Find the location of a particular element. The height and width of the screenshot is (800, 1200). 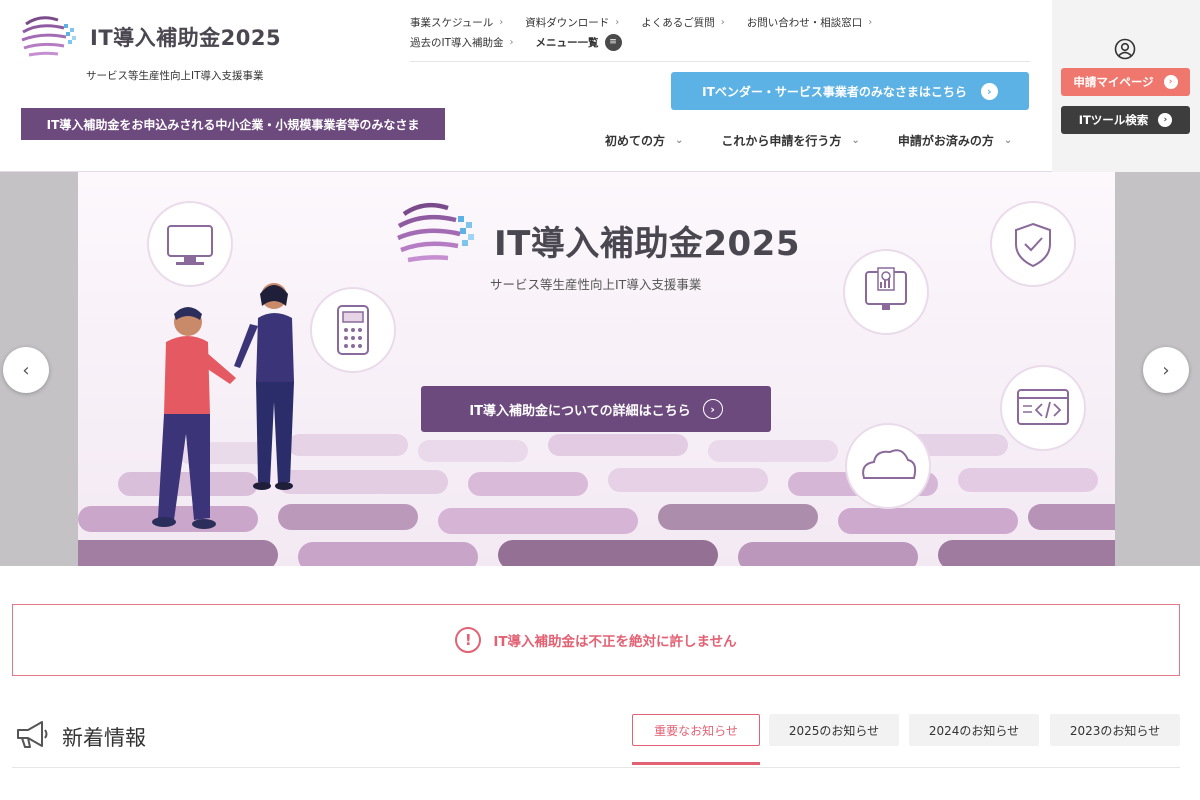

user-icon is located at coordinates (1125, 49).